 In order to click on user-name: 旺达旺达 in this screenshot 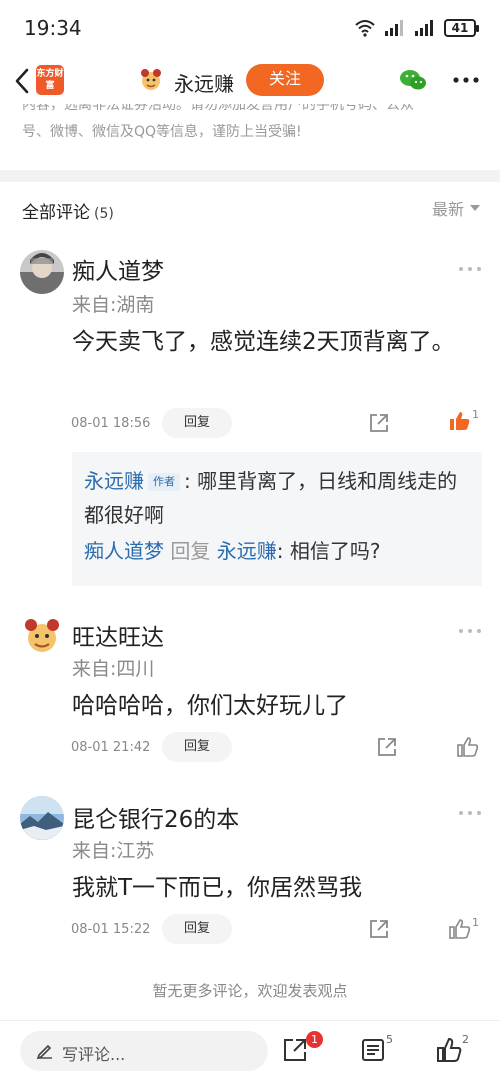, I will do `click(118, 635)`.